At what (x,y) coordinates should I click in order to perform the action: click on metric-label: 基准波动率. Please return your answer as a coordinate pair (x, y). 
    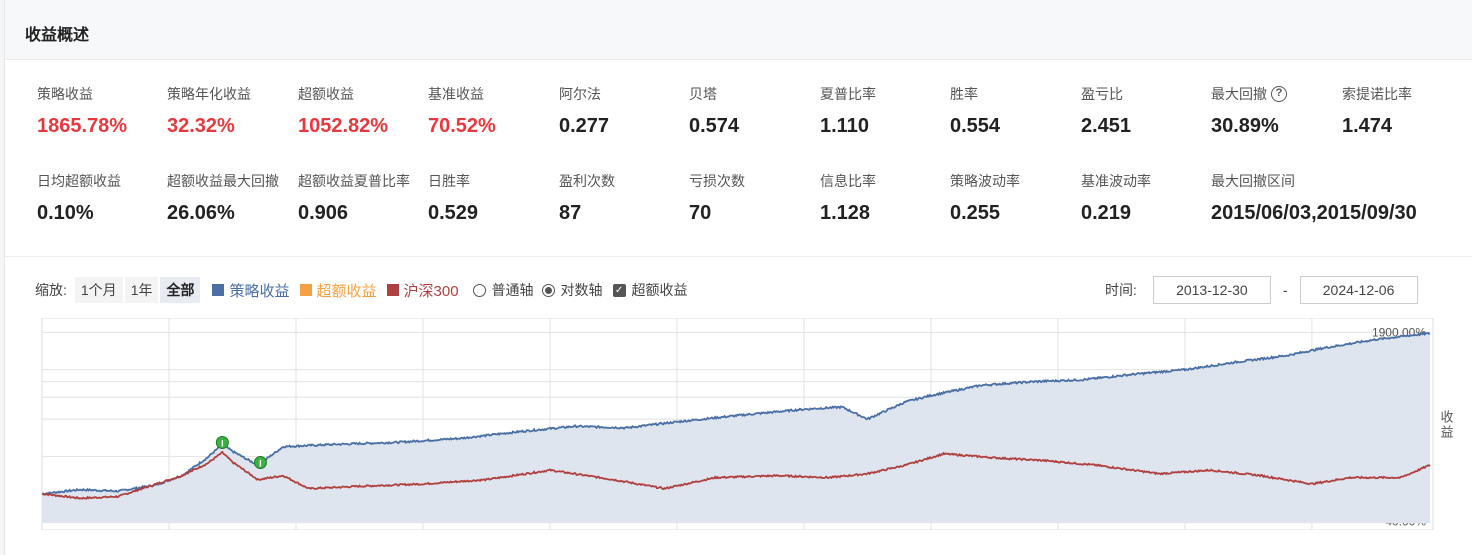
    Looking at the image, I should click on (1146, 181).